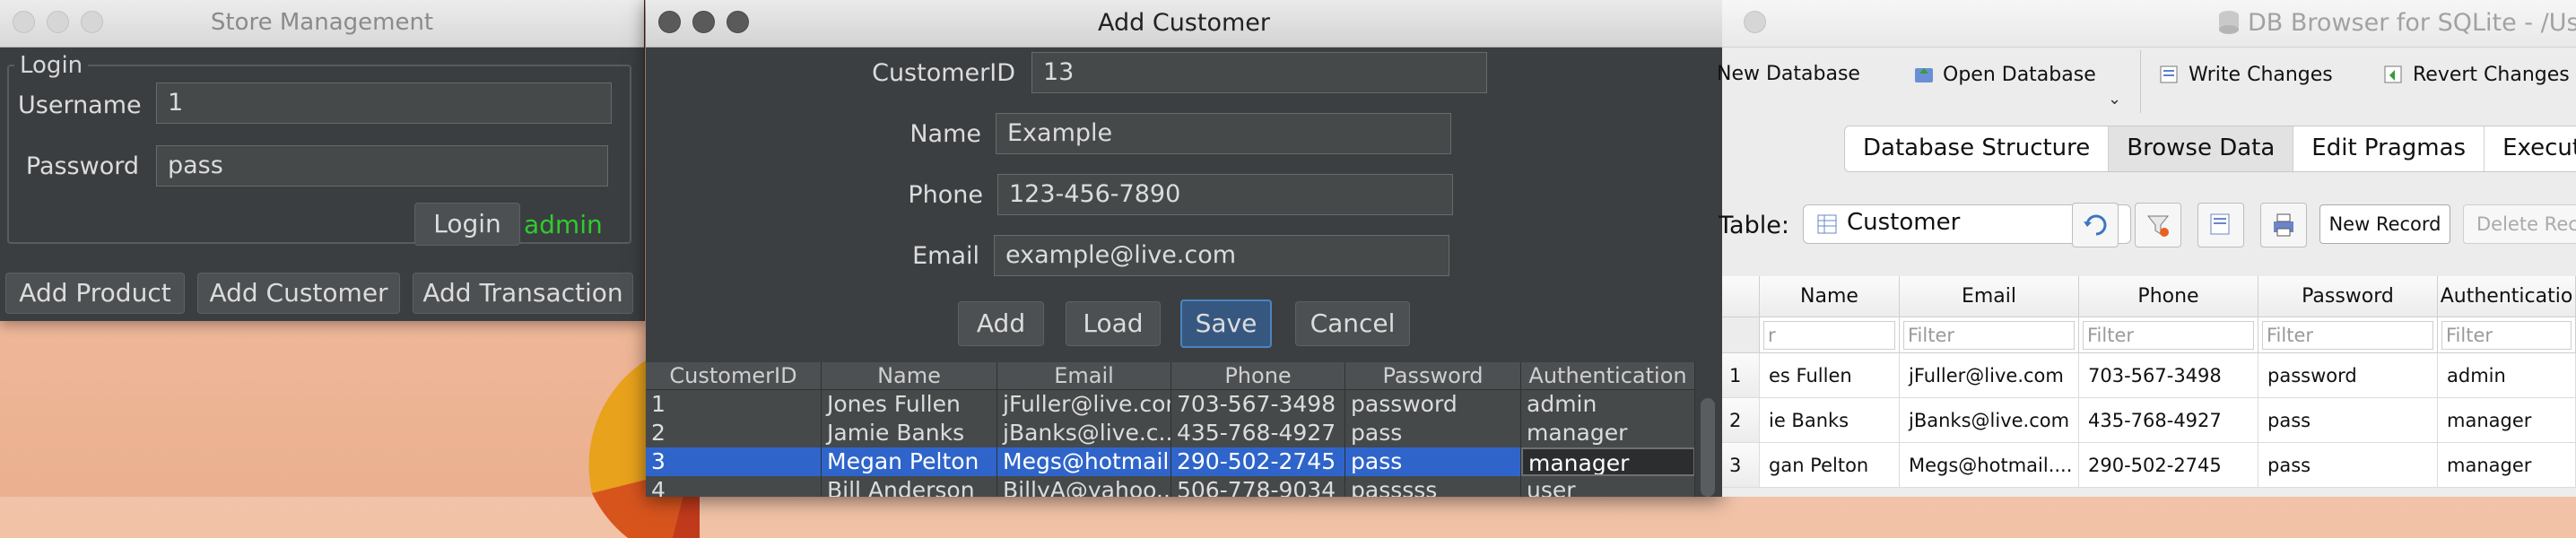 The width and height of the screenshot is (2576, 538). Describe the element at coordinates (909, 461) in the screenshot. I see `table-cell: Megan Pelton` at that location.